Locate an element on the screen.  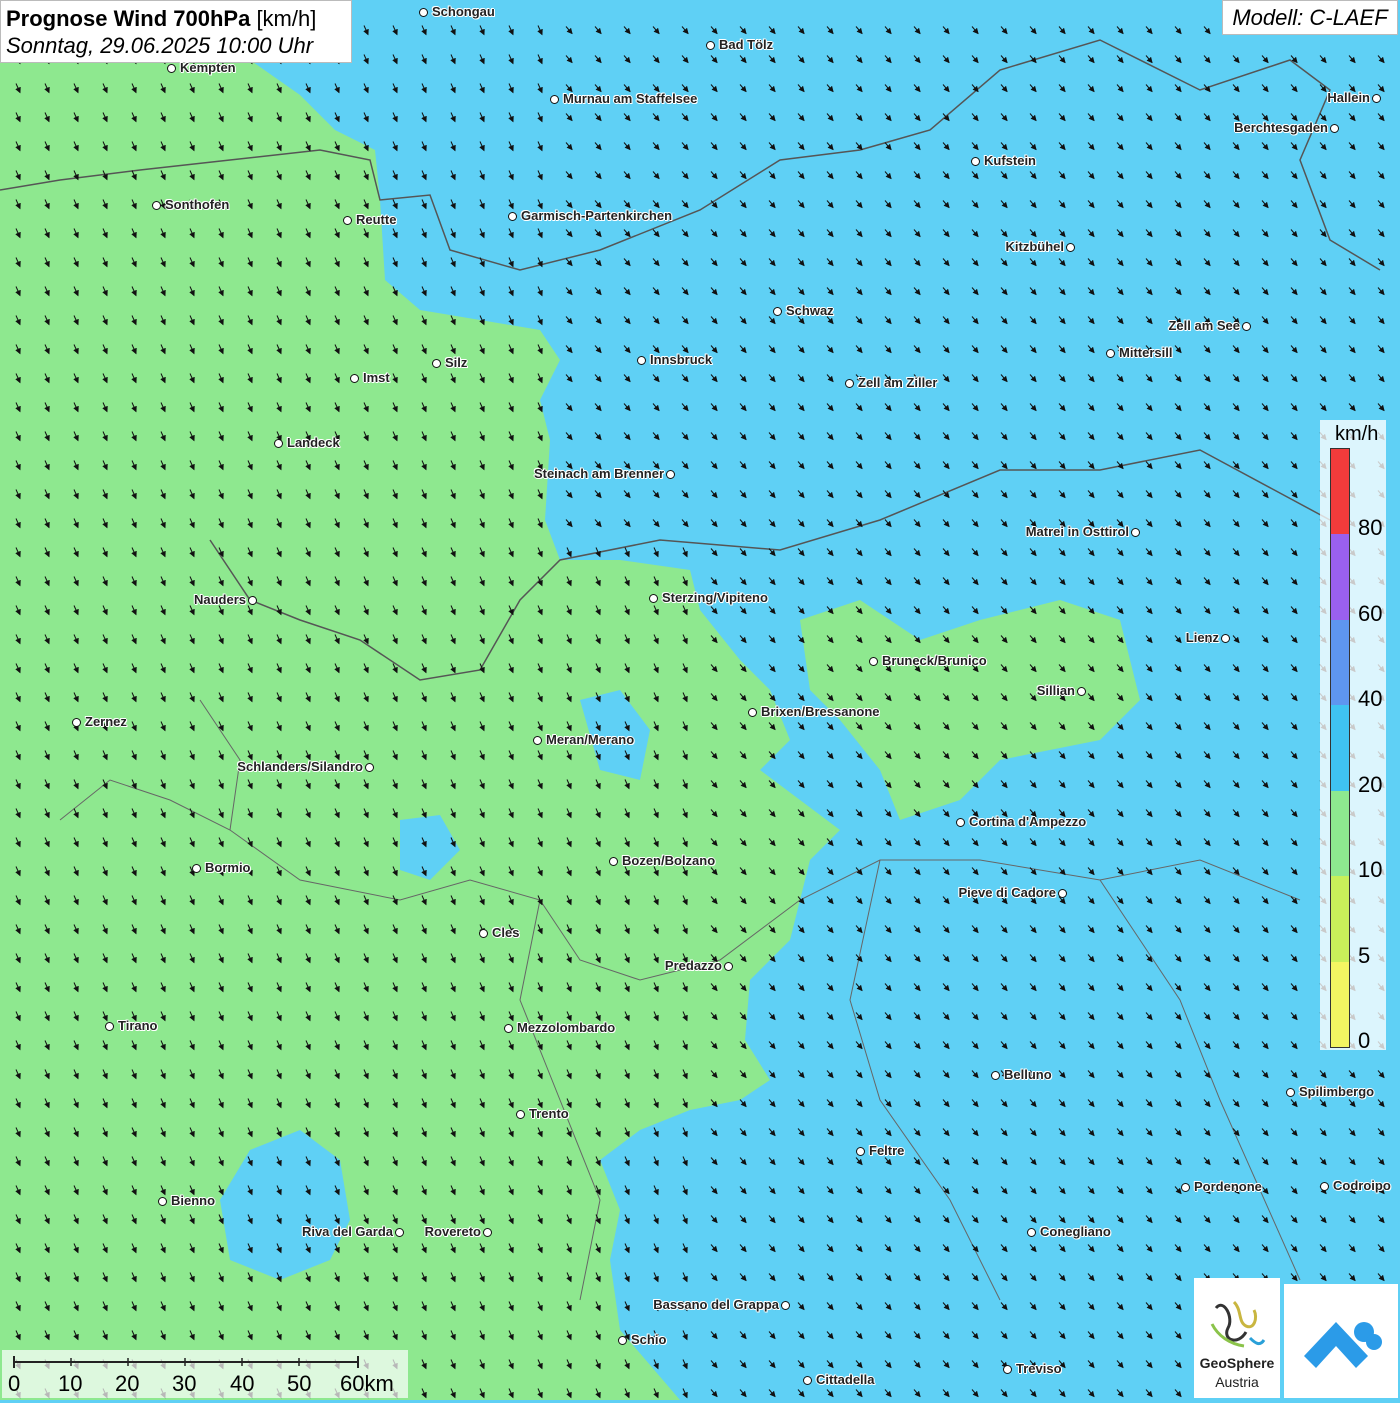
city-label: Steinach am Brenner is located at coordinates (598, 473).